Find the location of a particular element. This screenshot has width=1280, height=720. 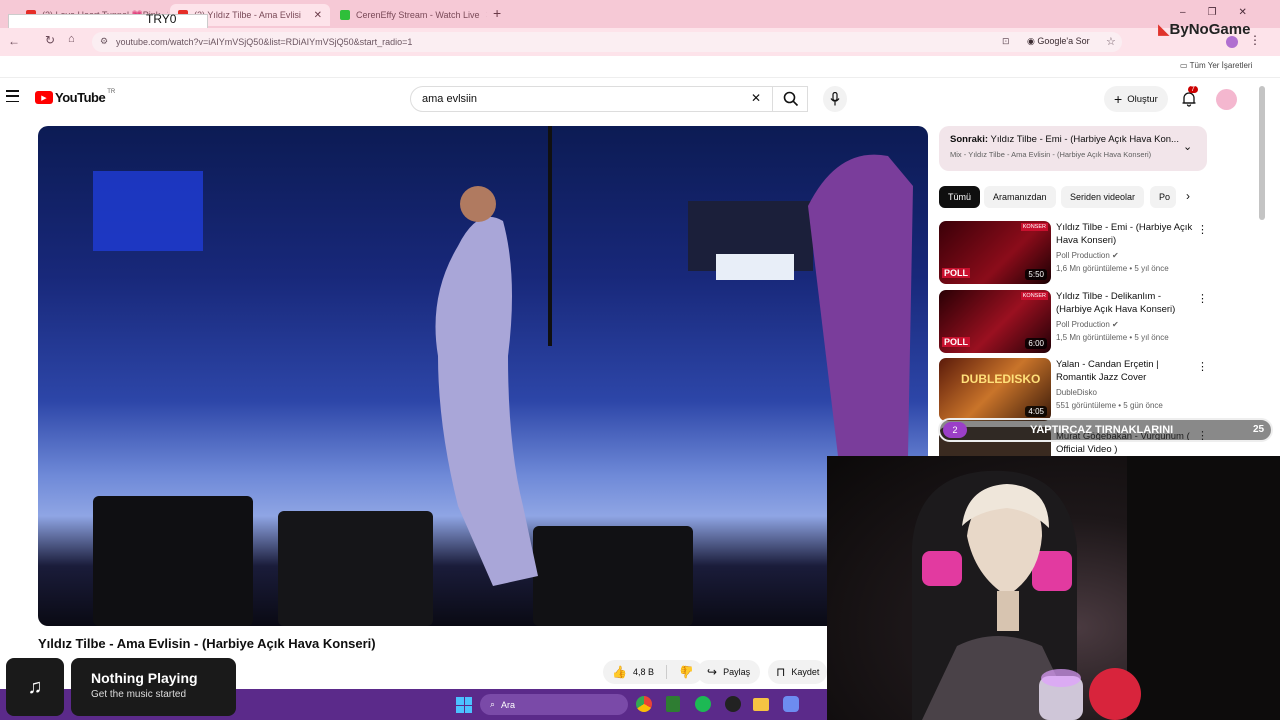

music-subtitle: Get the music started is located at coordinates (139, 694).